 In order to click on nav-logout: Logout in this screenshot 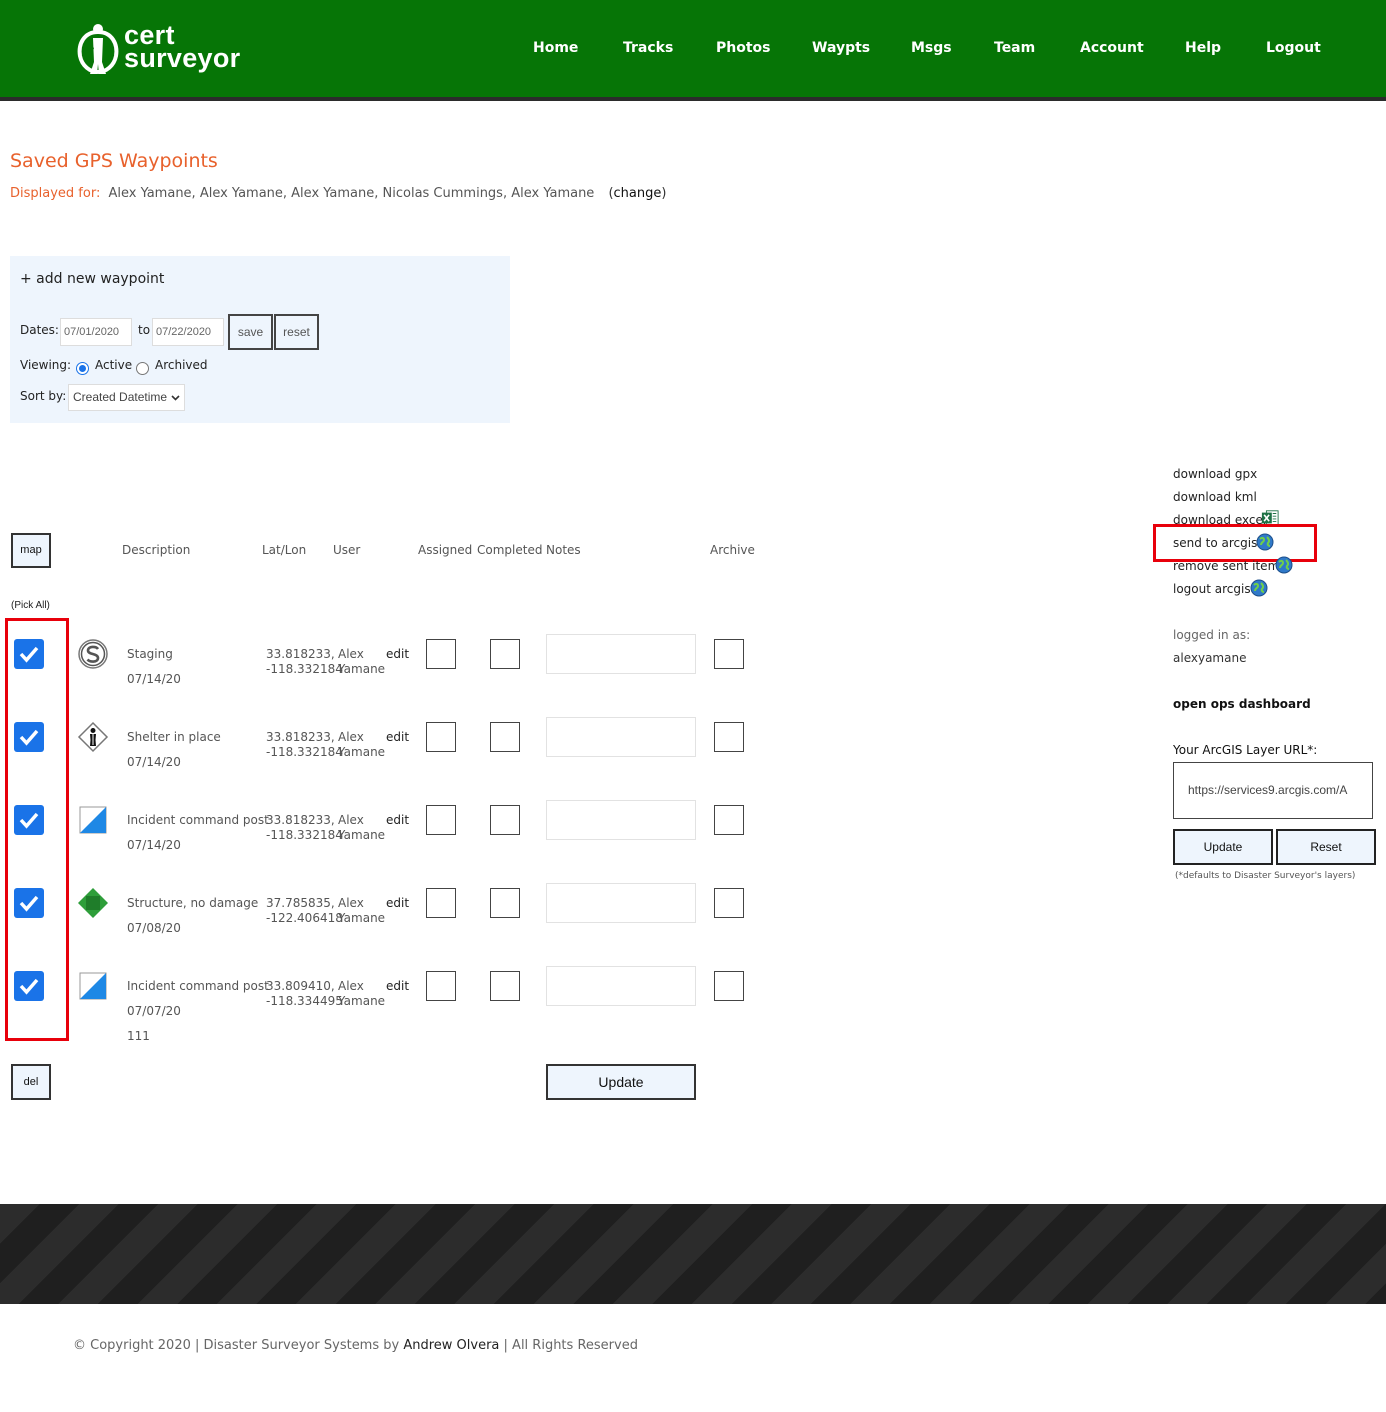, I will do `click(1293, 48)`.